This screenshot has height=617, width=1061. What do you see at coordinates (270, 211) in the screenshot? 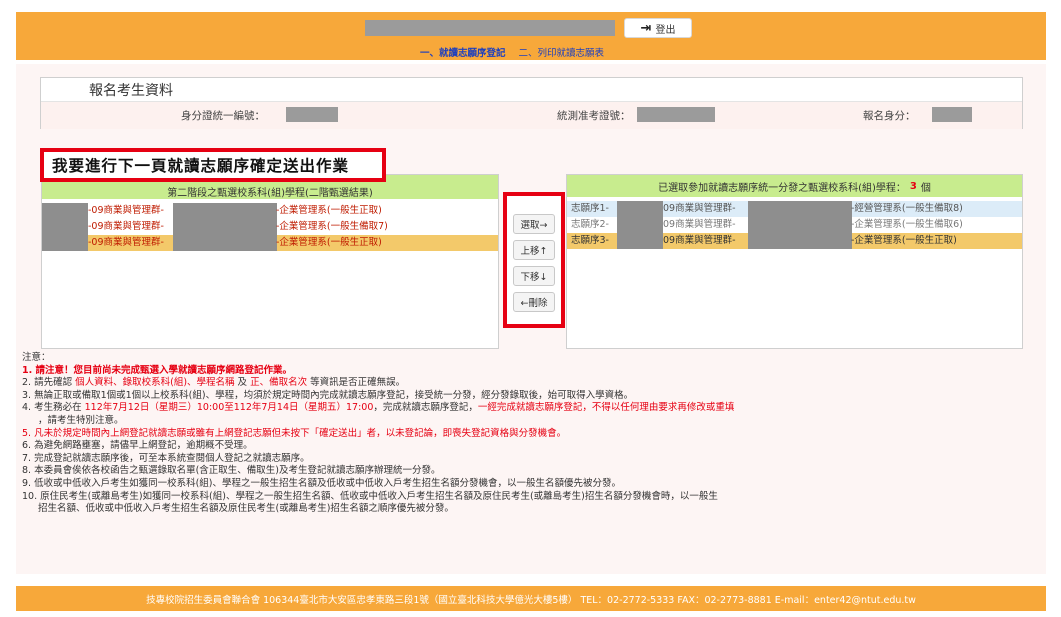
I see `available-option: -09商業與管理群- -企業管理系(一般生正取)` at bounding box center [270, 211].